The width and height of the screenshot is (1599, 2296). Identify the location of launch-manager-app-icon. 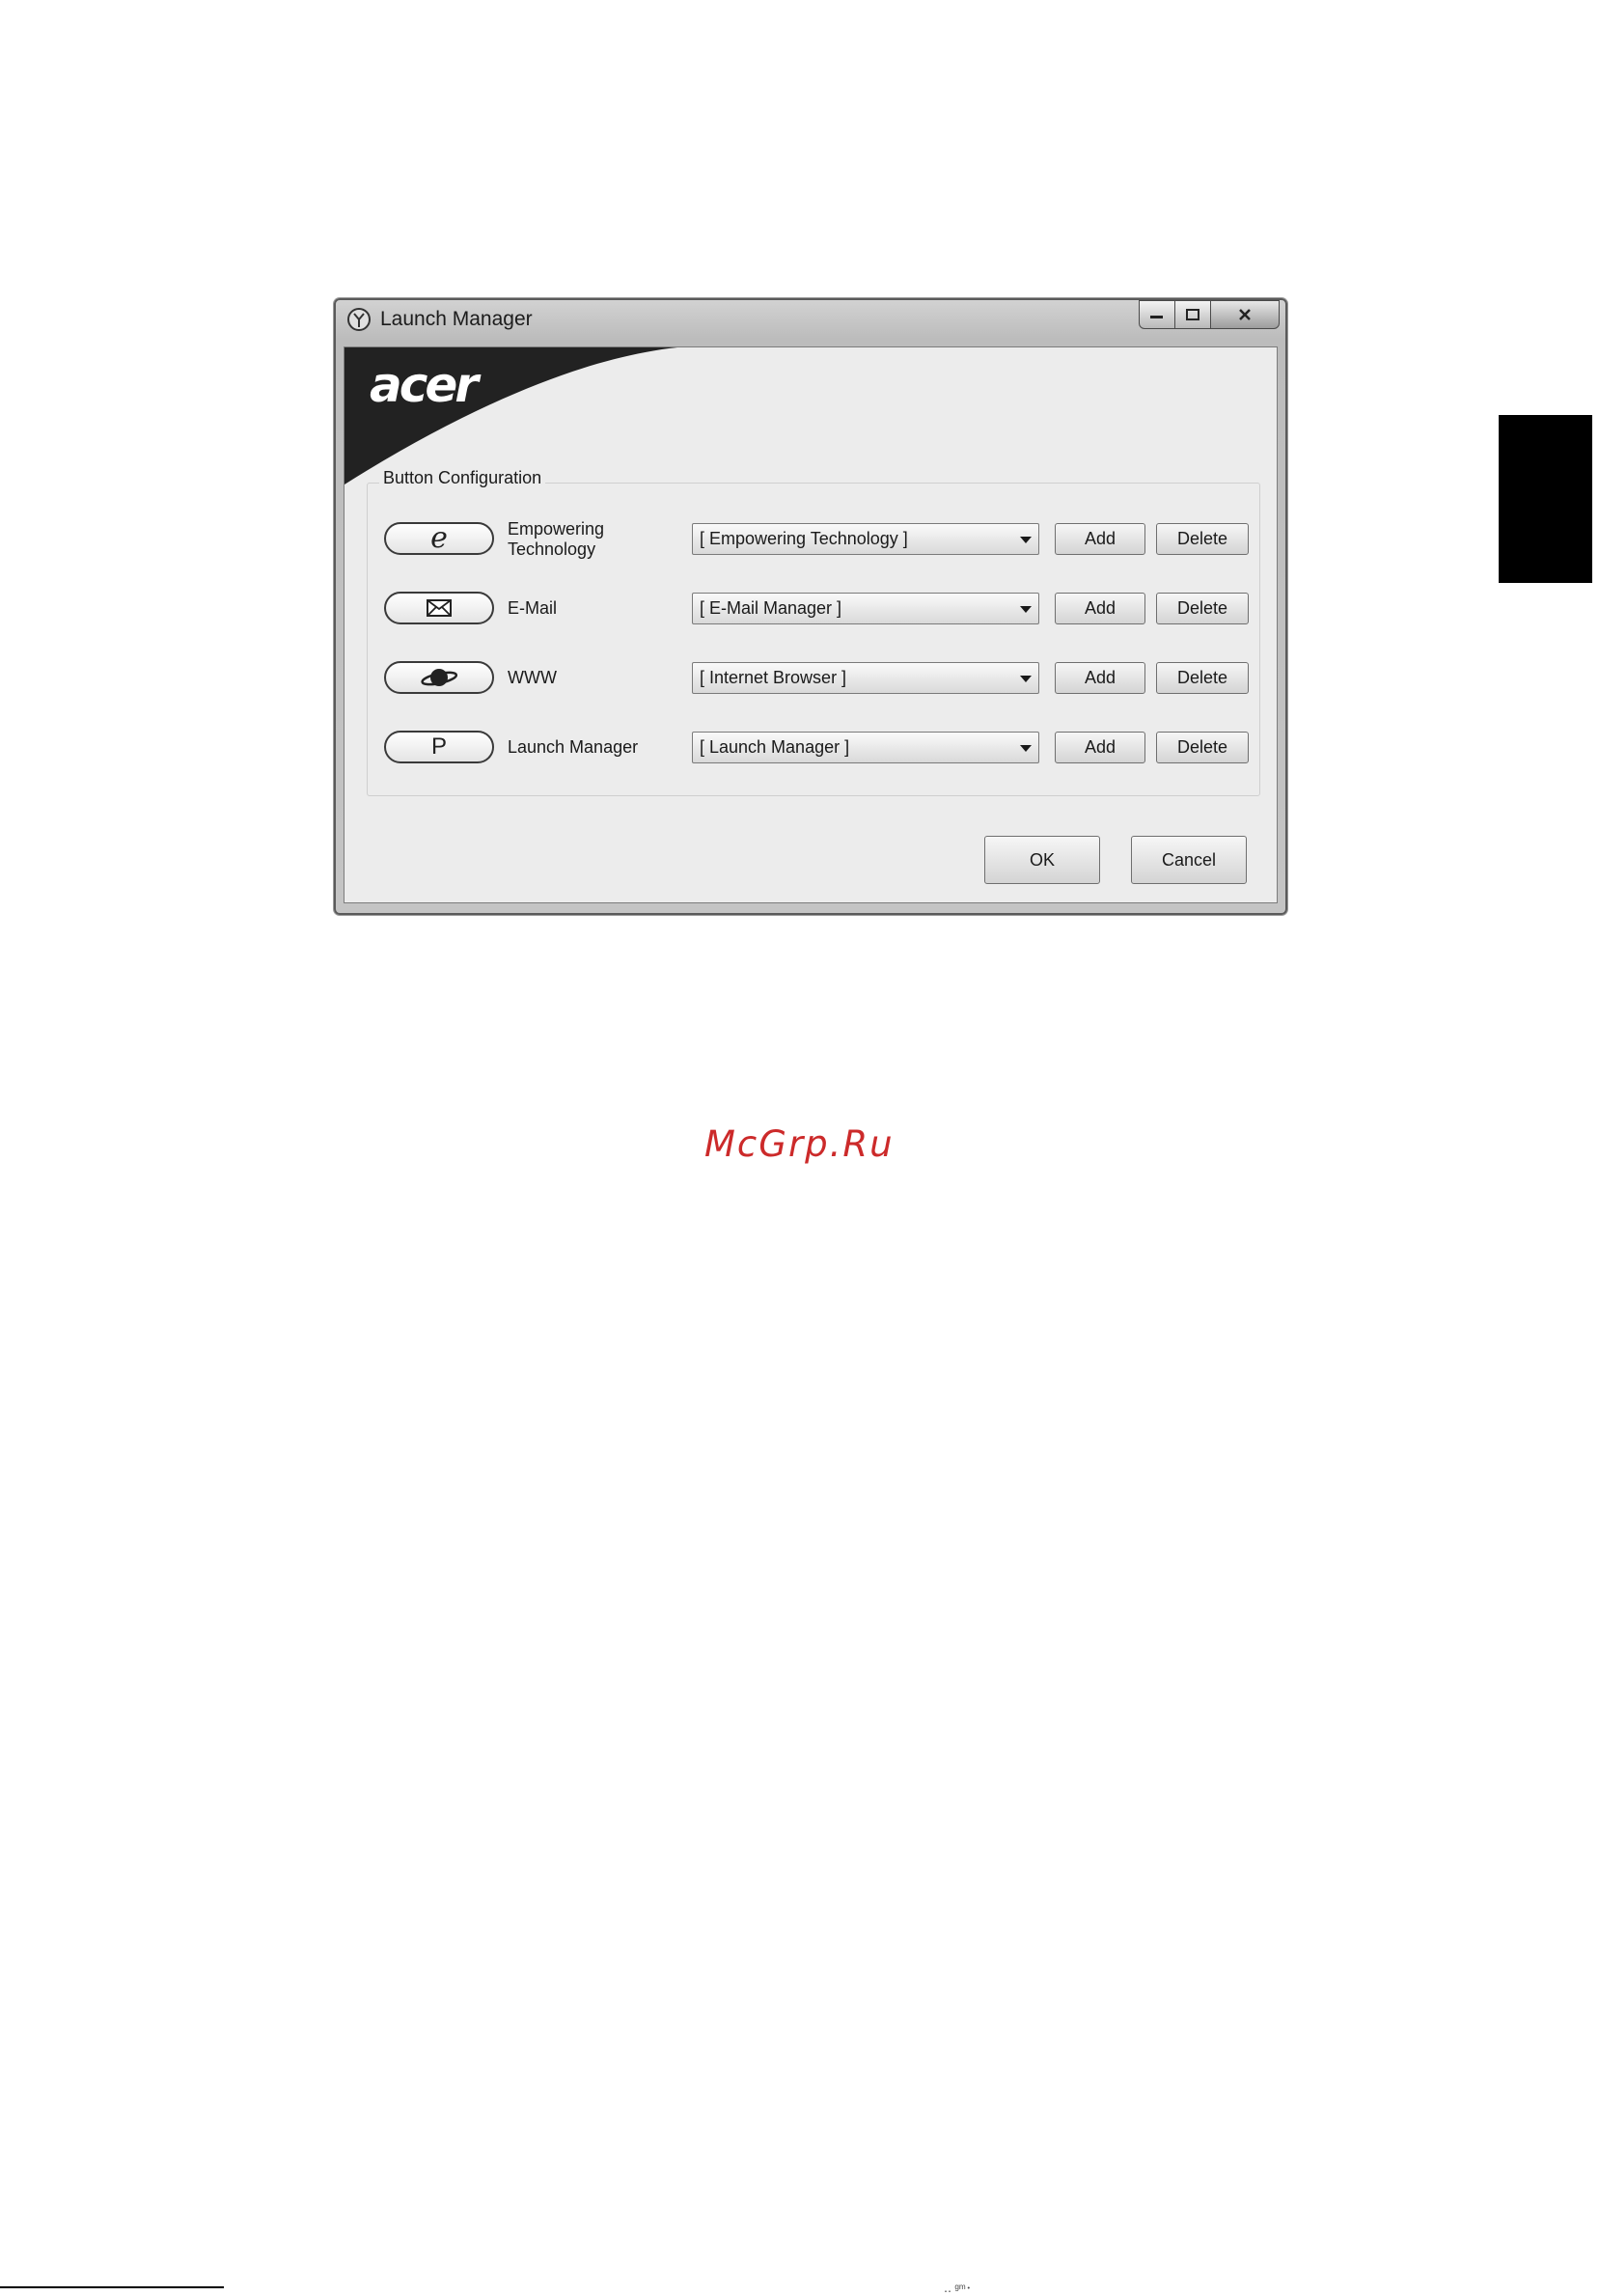
(359, 319).